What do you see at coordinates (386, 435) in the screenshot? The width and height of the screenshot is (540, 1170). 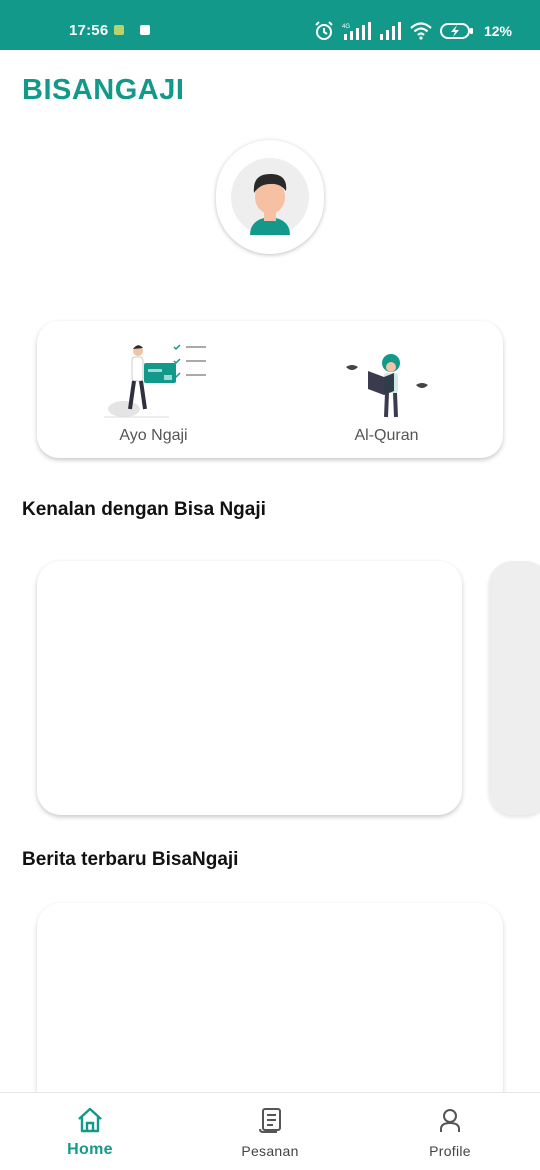 I see `menu-label: Al-Quran` at bounding box center [386, 435].